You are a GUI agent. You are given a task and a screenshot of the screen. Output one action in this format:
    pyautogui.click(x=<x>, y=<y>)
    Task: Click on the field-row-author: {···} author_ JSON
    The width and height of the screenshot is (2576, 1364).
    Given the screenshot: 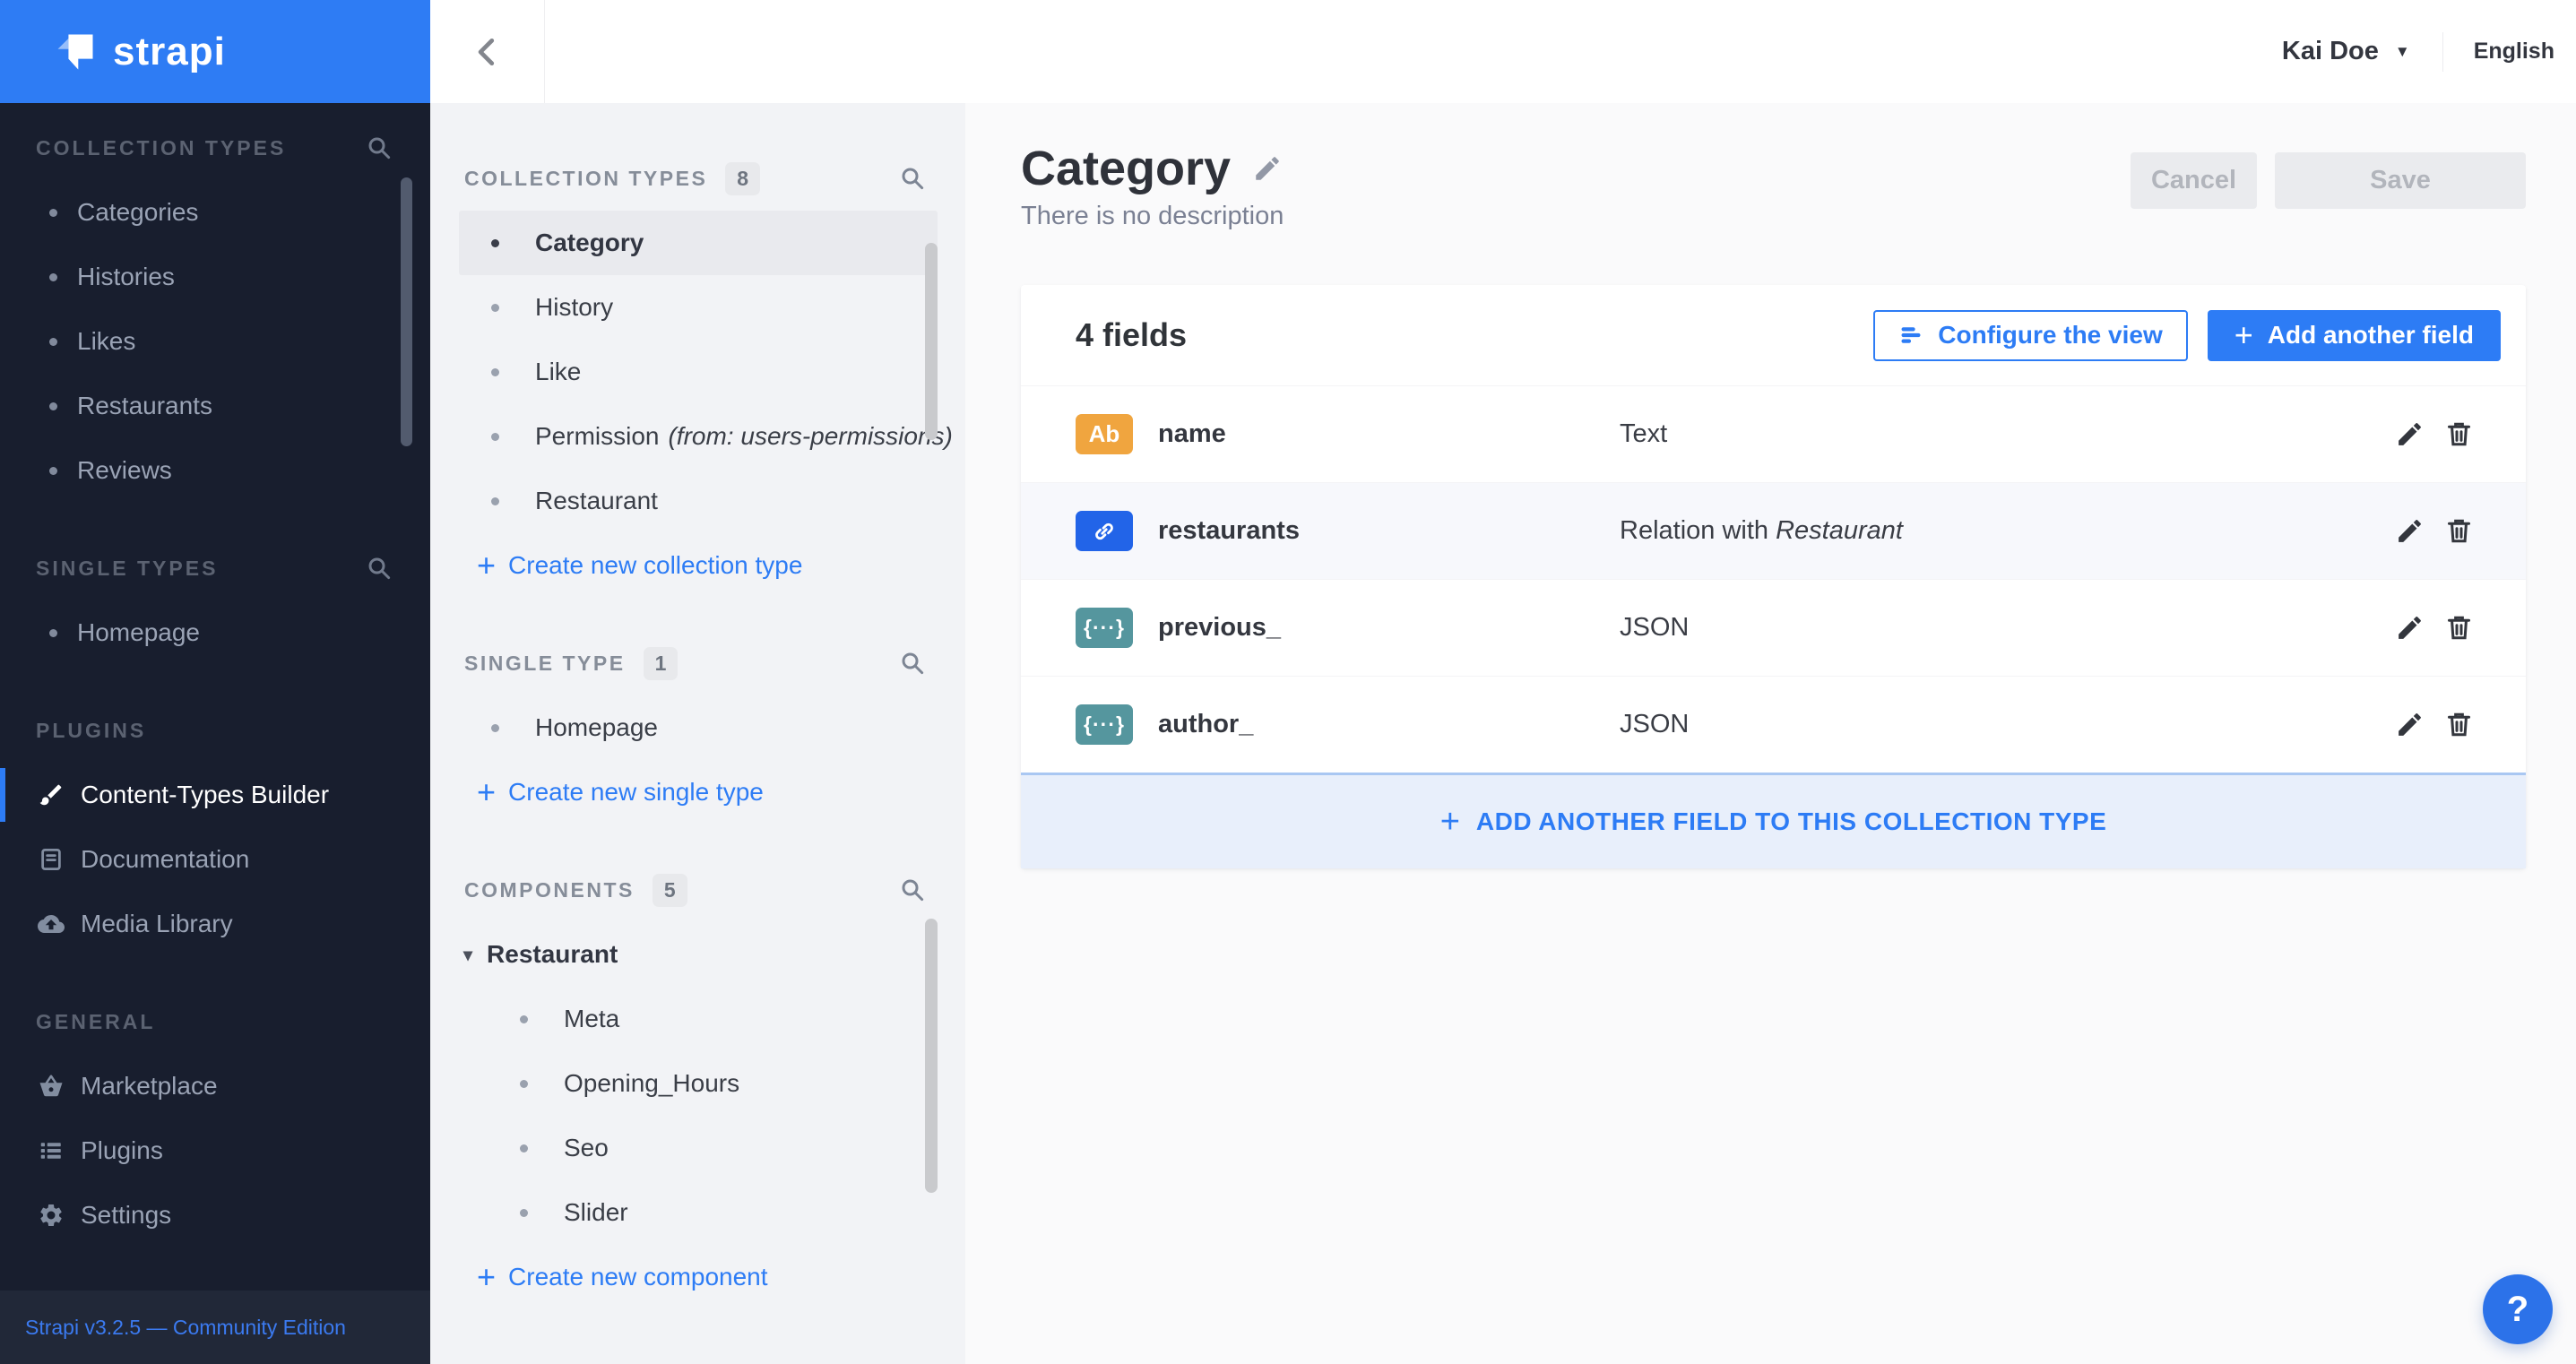 What is the action you would take?
    pyautogui.click(x=1773, y=724)
    